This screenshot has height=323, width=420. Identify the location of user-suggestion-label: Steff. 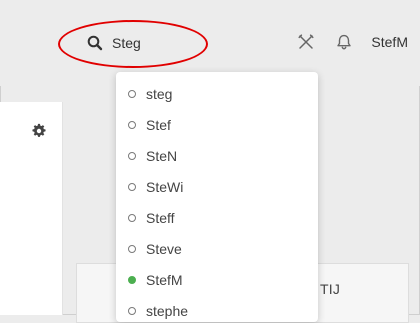
(160, 217).